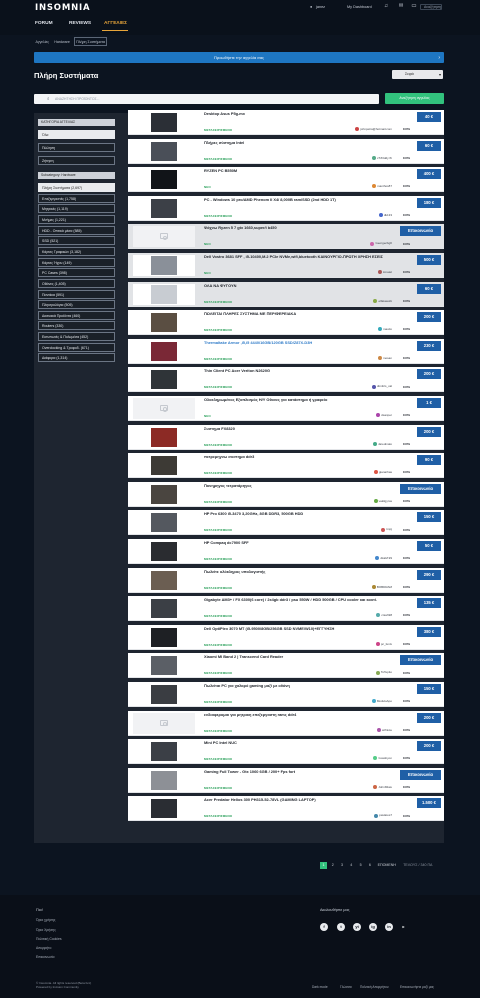 This screenshot has height=998, width=480. I want to click on page-link: 2, so click(332, 865).